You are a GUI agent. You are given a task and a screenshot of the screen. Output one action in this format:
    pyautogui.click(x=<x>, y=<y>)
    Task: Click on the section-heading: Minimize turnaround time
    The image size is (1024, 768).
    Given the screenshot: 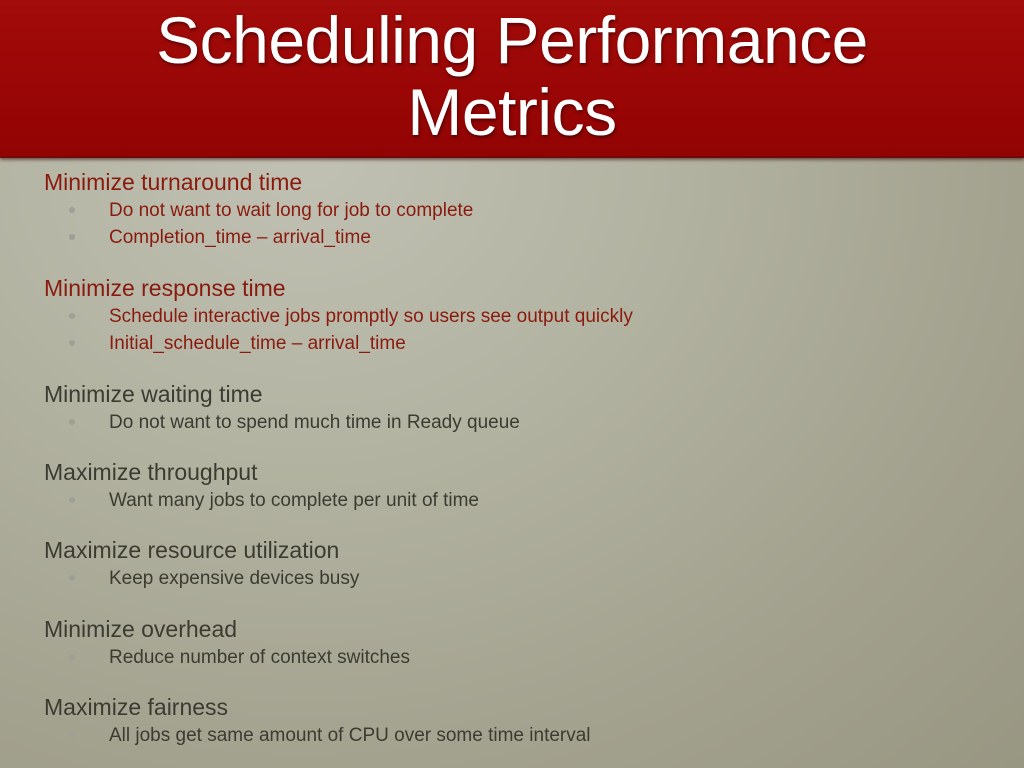 What is the action you would take?
    pyautogui.click(x=173, y=182)
    